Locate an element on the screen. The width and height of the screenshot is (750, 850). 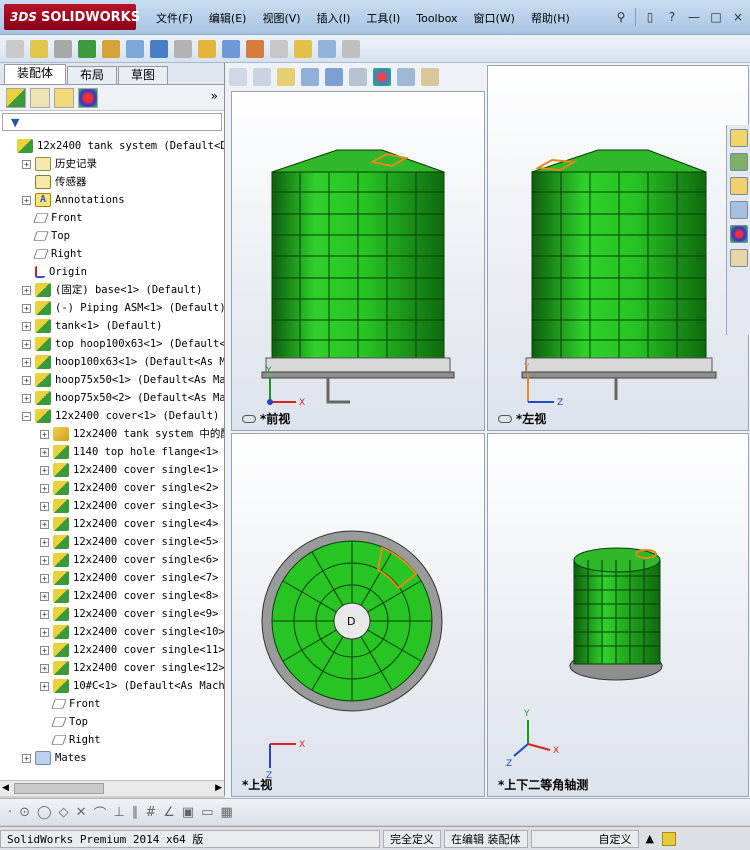
tree-item: 传感器 is located at coordinates (54, 182).